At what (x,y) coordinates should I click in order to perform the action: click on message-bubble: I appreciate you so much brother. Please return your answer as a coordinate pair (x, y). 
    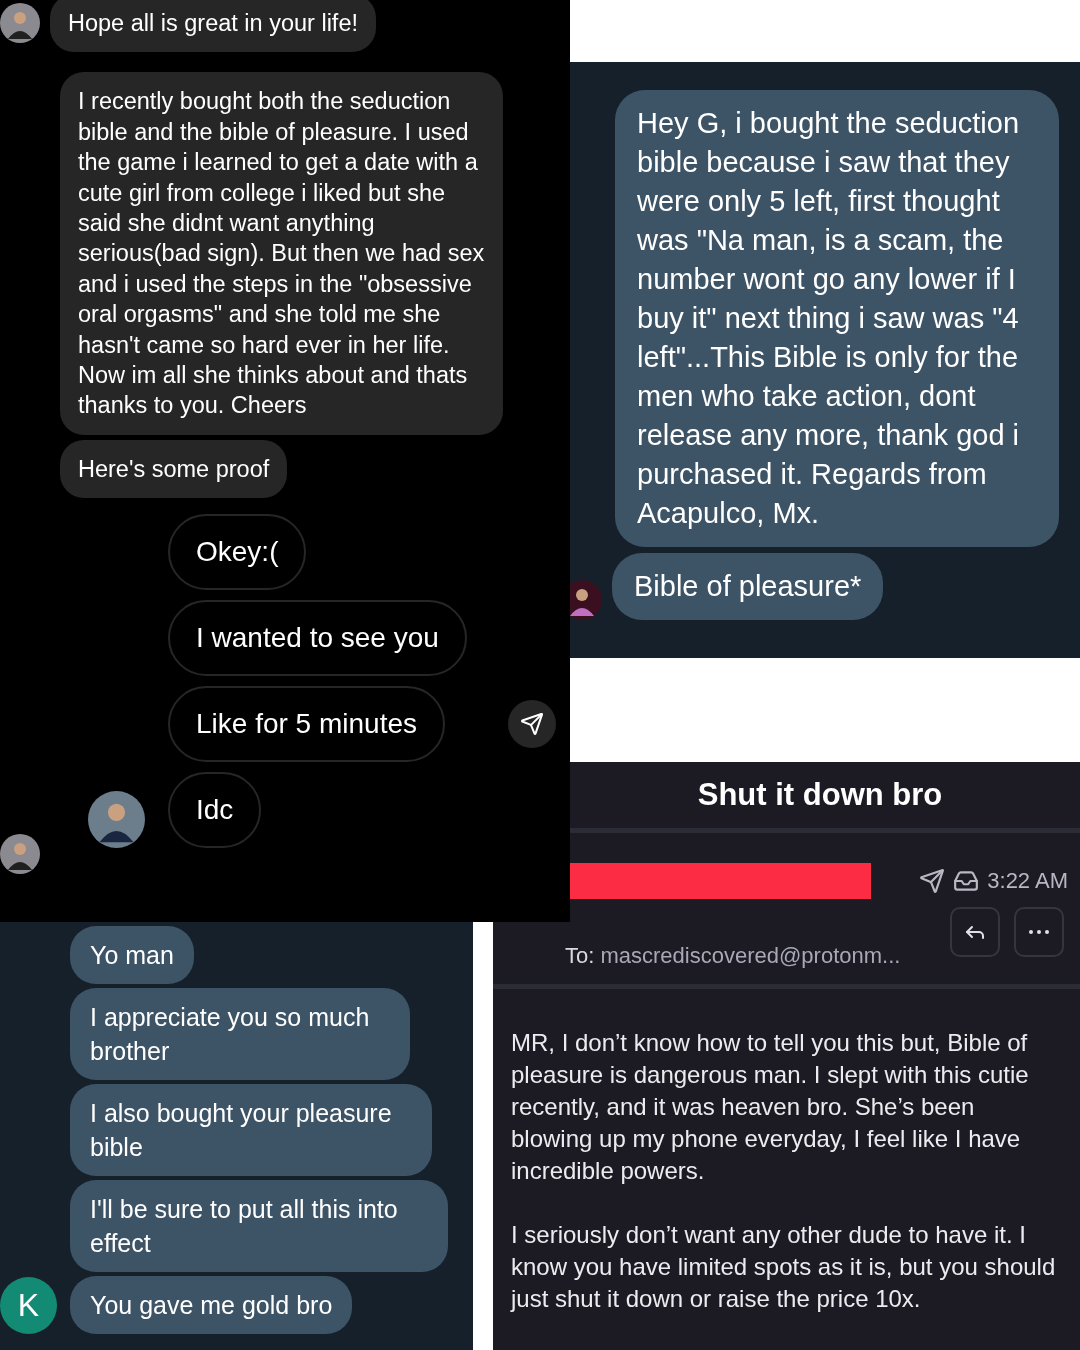
    Looking at the image, I should click on (240, 1034).